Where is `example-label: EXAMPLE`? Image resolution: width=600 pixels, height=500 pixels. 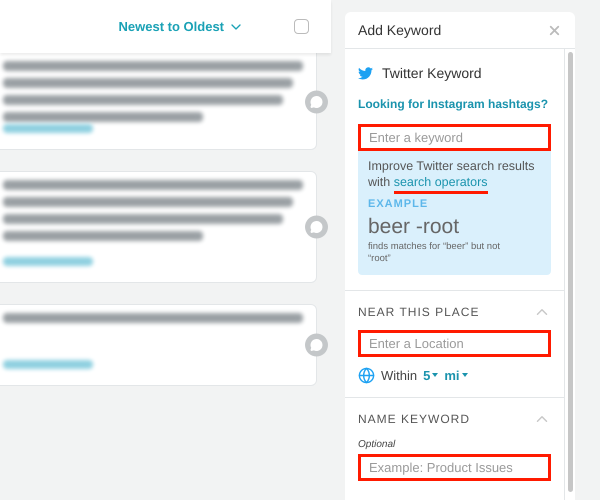 example-label: EXAMPLE is located at coordinates (399, 204).